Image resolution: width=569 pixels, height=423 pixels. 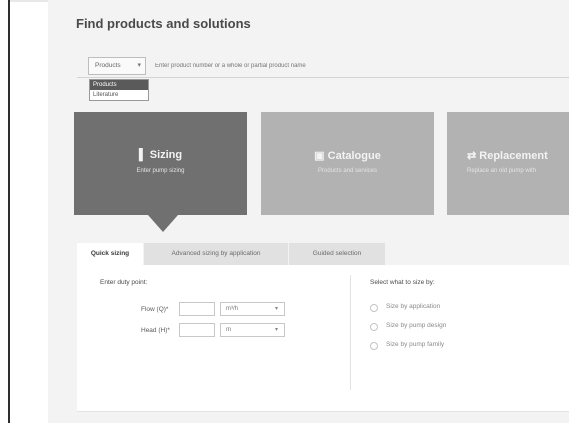 What do you see at coordinates (232, 309) in the screenshot?
I see `flow-unit-value: m³/h` at bounding box center [232, 309].